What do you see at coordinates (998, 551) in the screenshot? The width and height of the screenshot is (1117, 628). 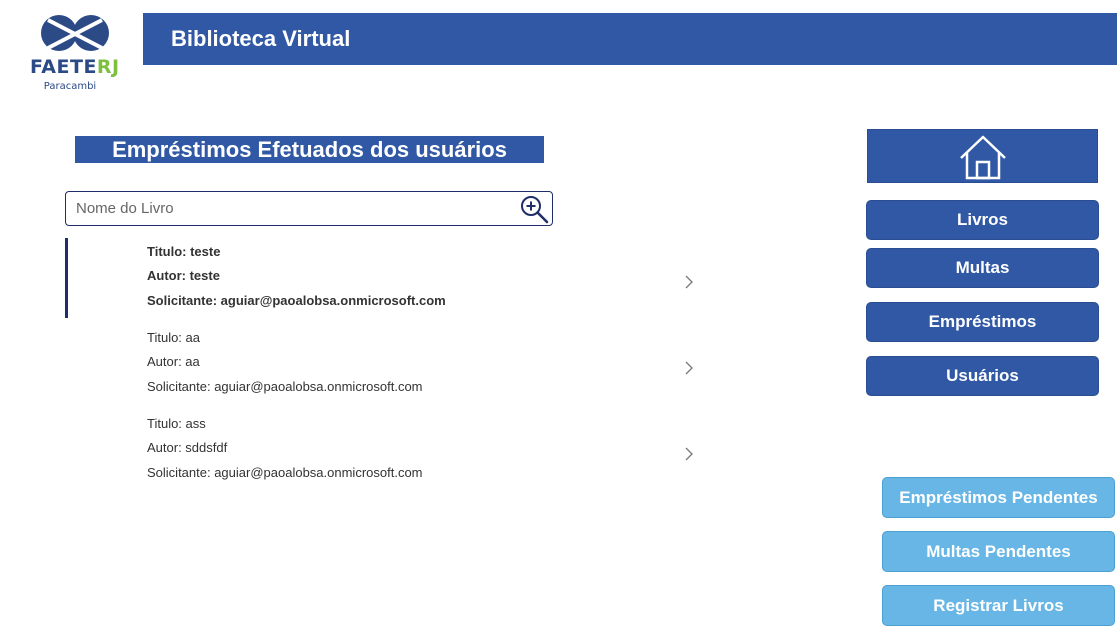 I see `multas-pendentes-button: Multas Pendentes` at bounding box center [998, 551].